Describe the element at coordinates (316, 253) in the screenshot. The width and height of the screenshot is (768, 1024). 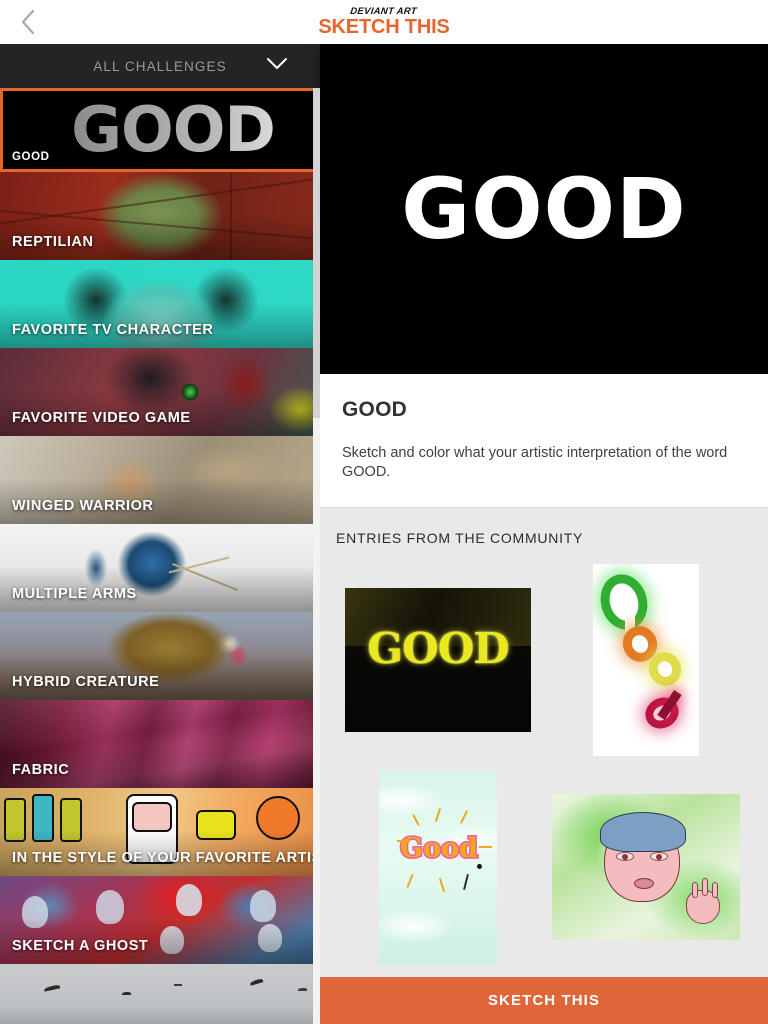
I see `sidebar-scrollbar-thumb` at that location.